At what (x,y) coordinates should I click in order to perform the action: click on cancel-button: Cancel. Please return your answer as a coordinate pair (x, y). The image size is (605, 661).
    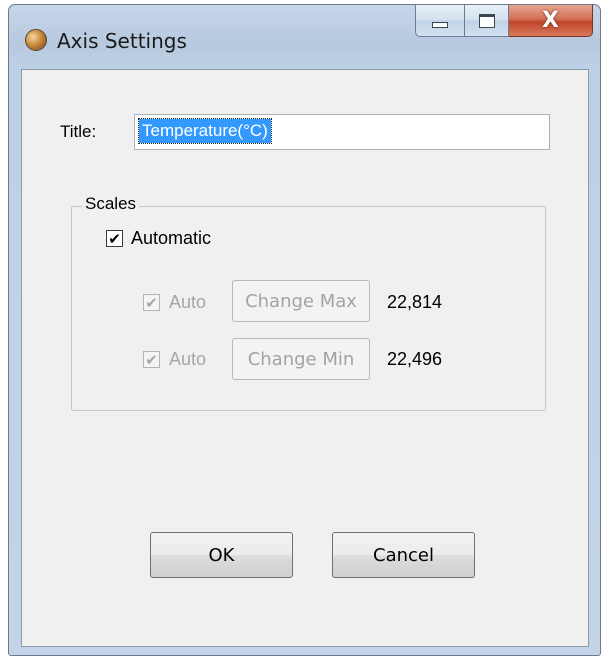
    Looking at the image, I should click on (403, 555).